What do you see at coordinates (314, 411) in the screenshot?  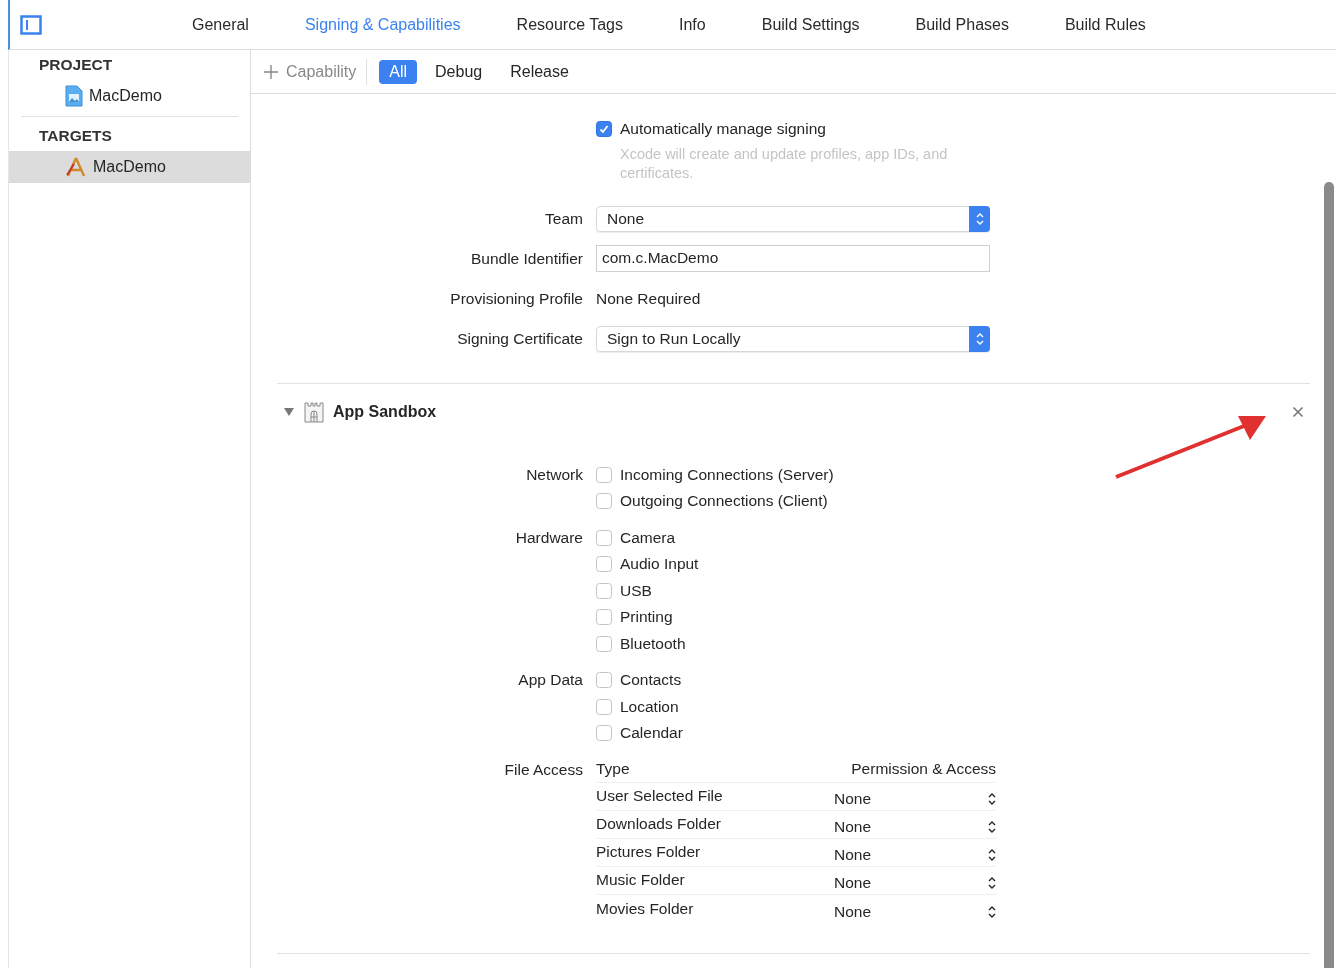 I see `sandbox-castle-icon` at bounding box center [314, 411].